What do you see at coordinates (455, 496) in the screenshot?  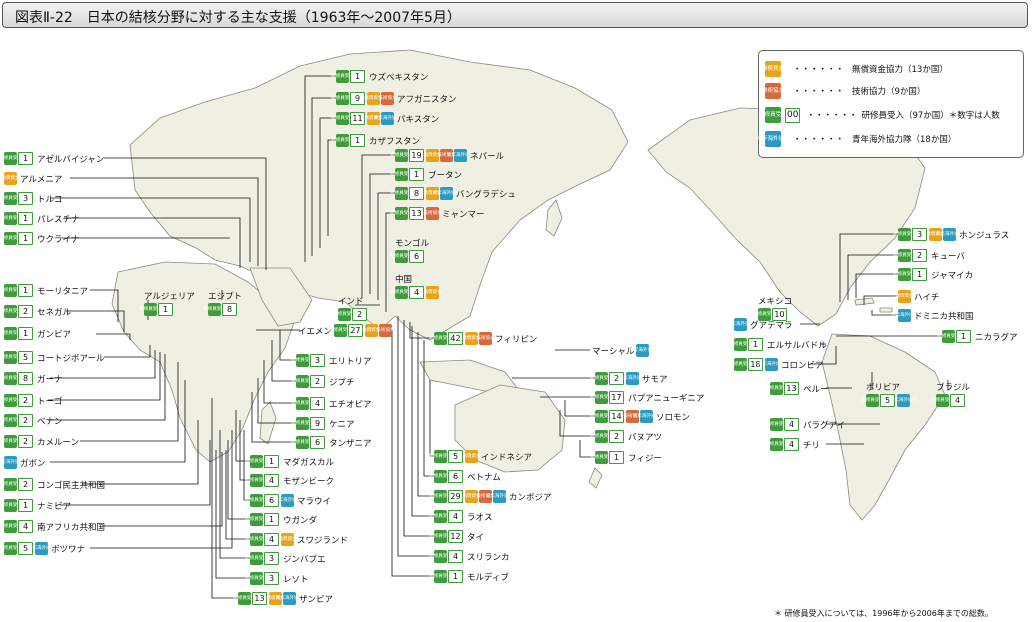 I see `trainee-count: 29` at bounding box center [455, 496].